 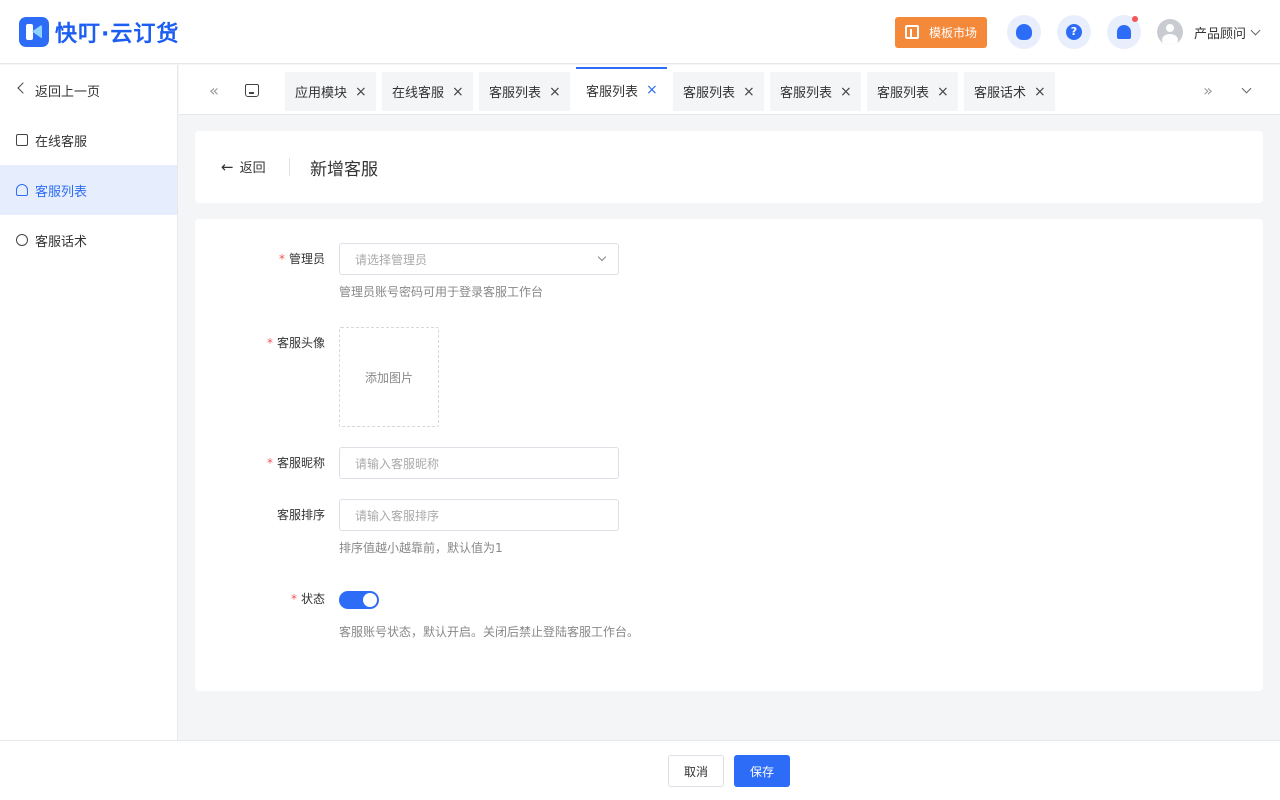 What do you see at coordinates (1219, 34) in the screenshot?
I see `user-name: 产品顾问` at bounding box center [1219, 34].